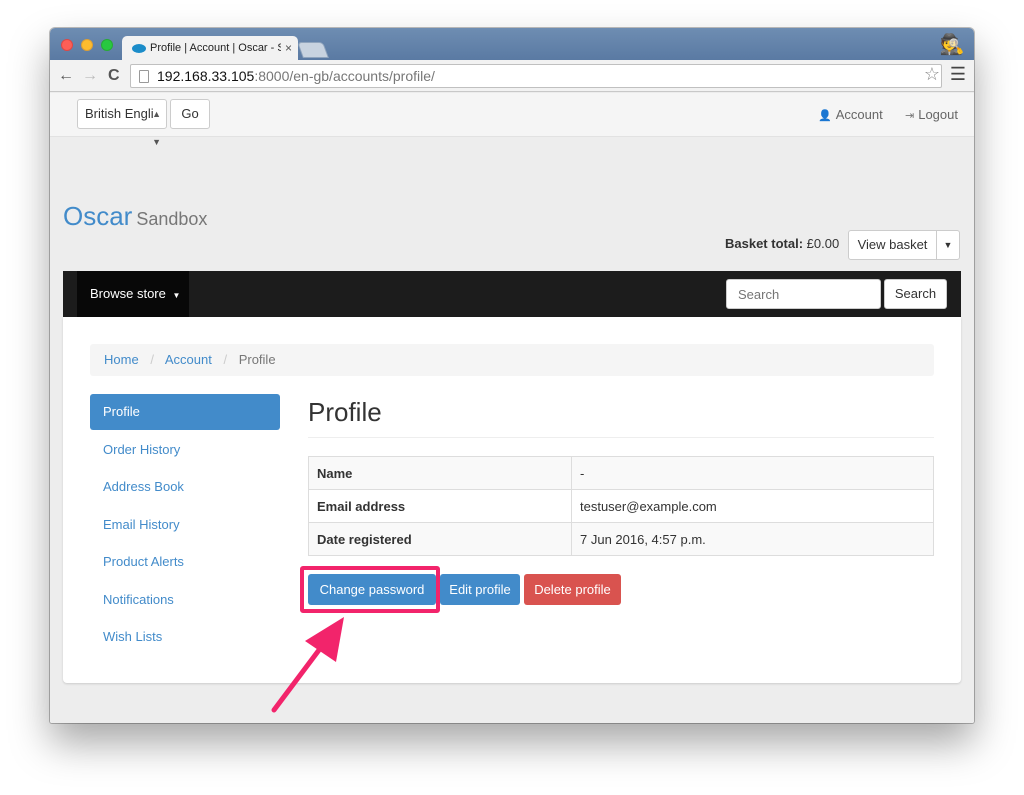 This screenshot has height=795, width=1024. What do you see at coordinates (87, 45) in the screenshot?
I see `minimize-window-button` at bounding box center [87, 45].